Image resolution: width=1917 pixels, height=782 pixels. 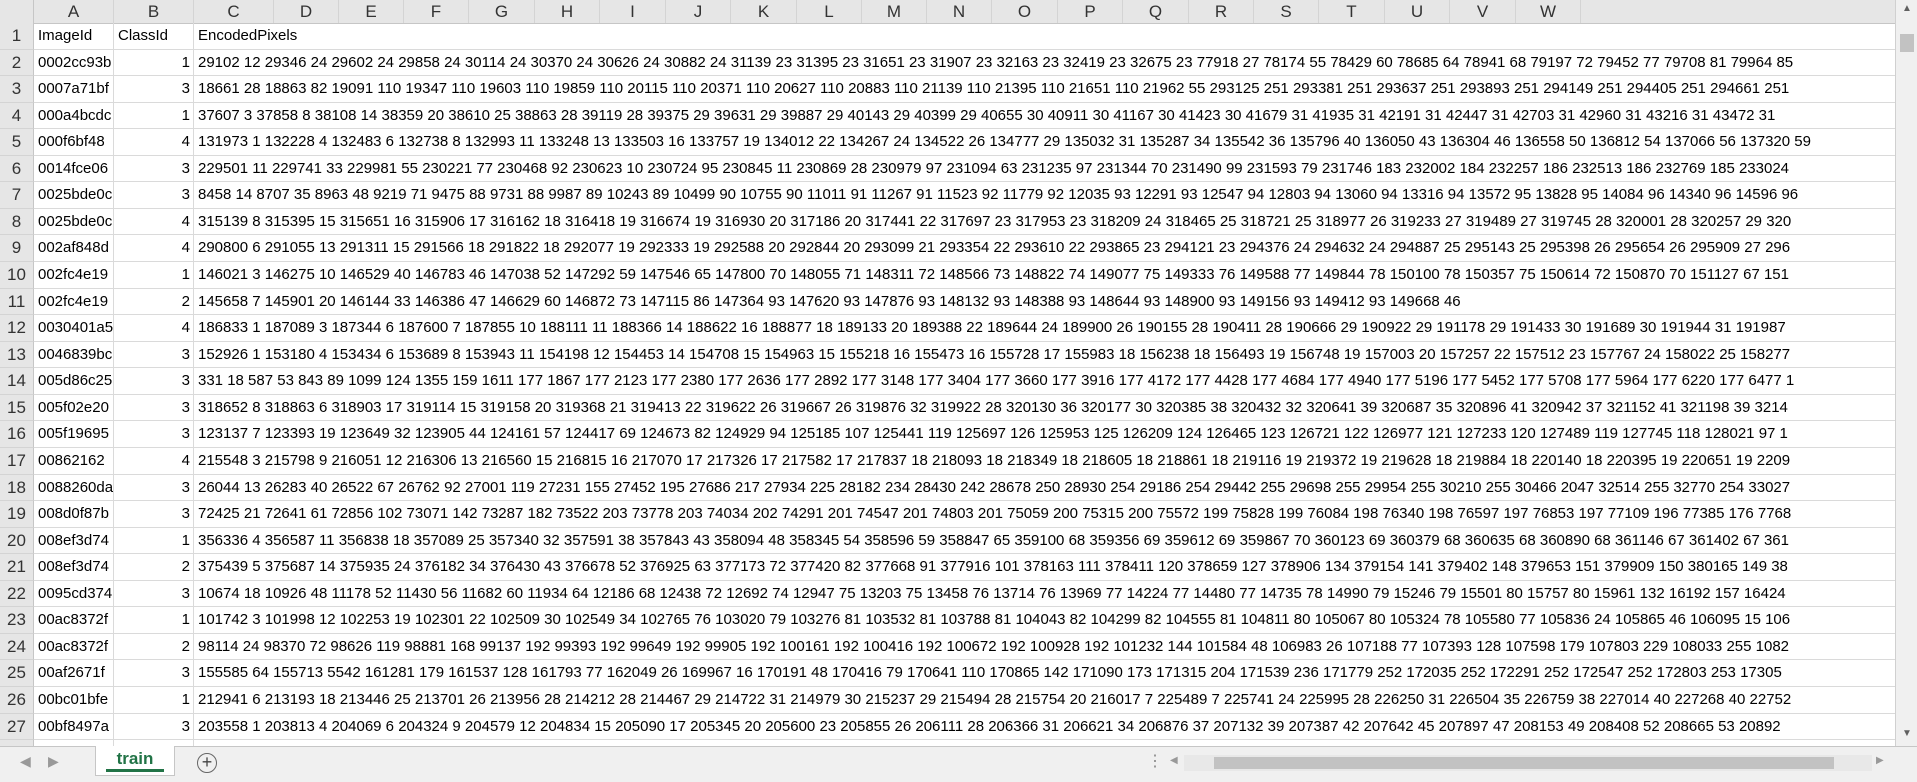 I want to click on cell-imageid: 005d86c25, so click(x=74, y=381).